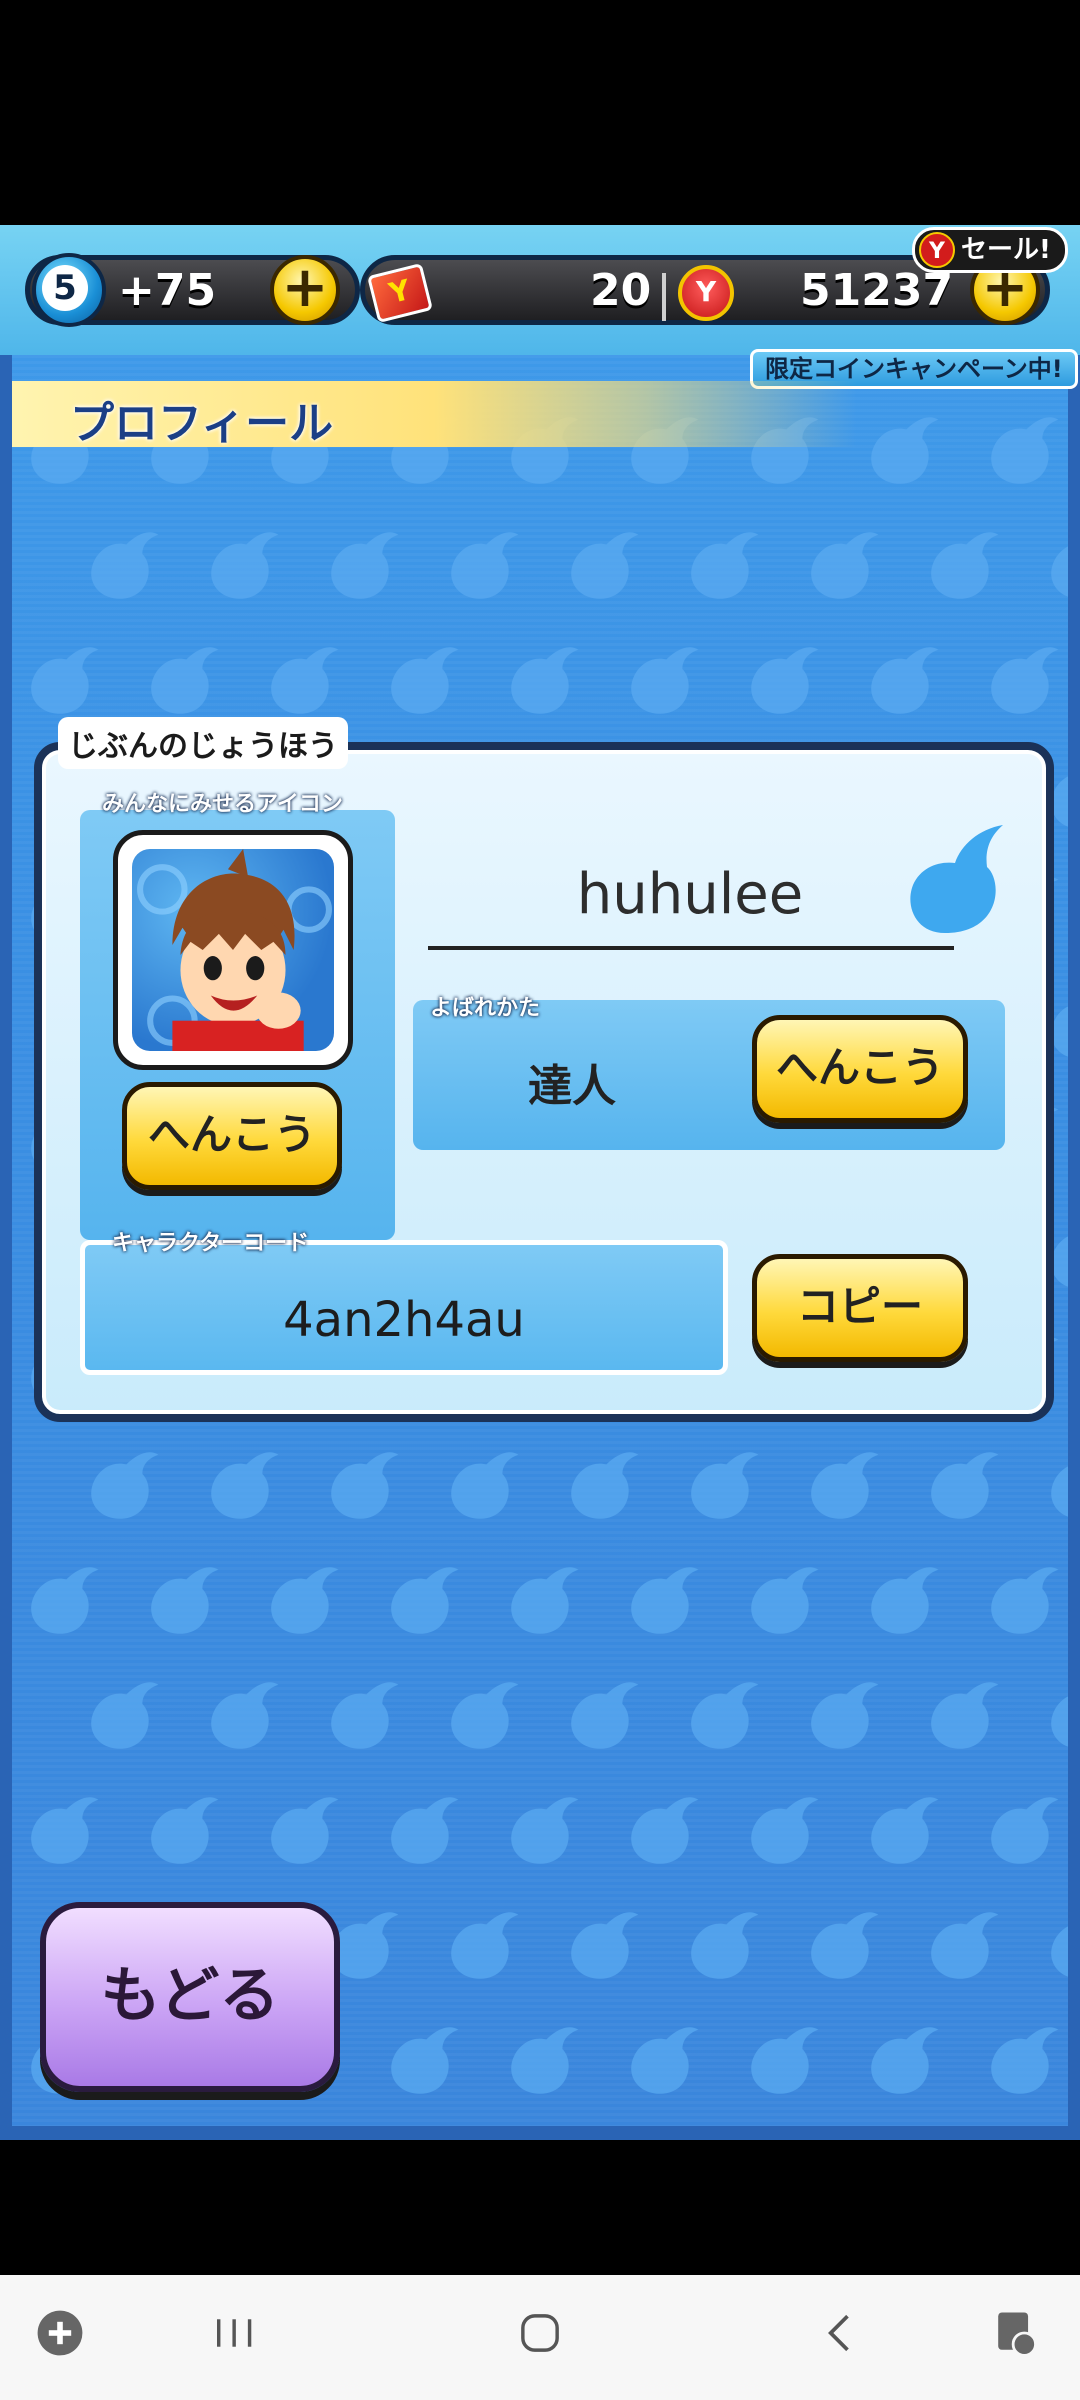 This screenshot has height=2400, width=1080. What do you see at coordinates (1015, 2337) in the screenshot?
I see `screenshot-assist-icon` at bounding box center [1015, 2337].